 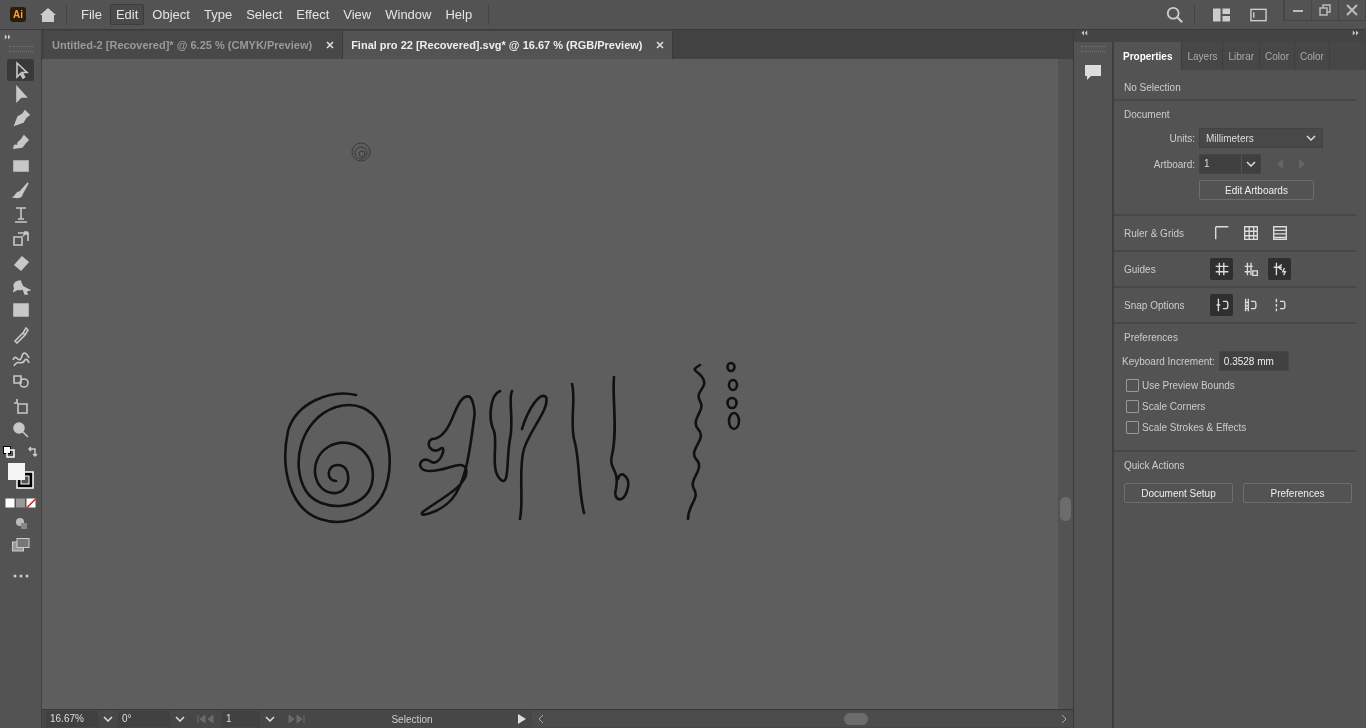 I want to click on section-heading: Preferences, so click(x=1151, y=337).